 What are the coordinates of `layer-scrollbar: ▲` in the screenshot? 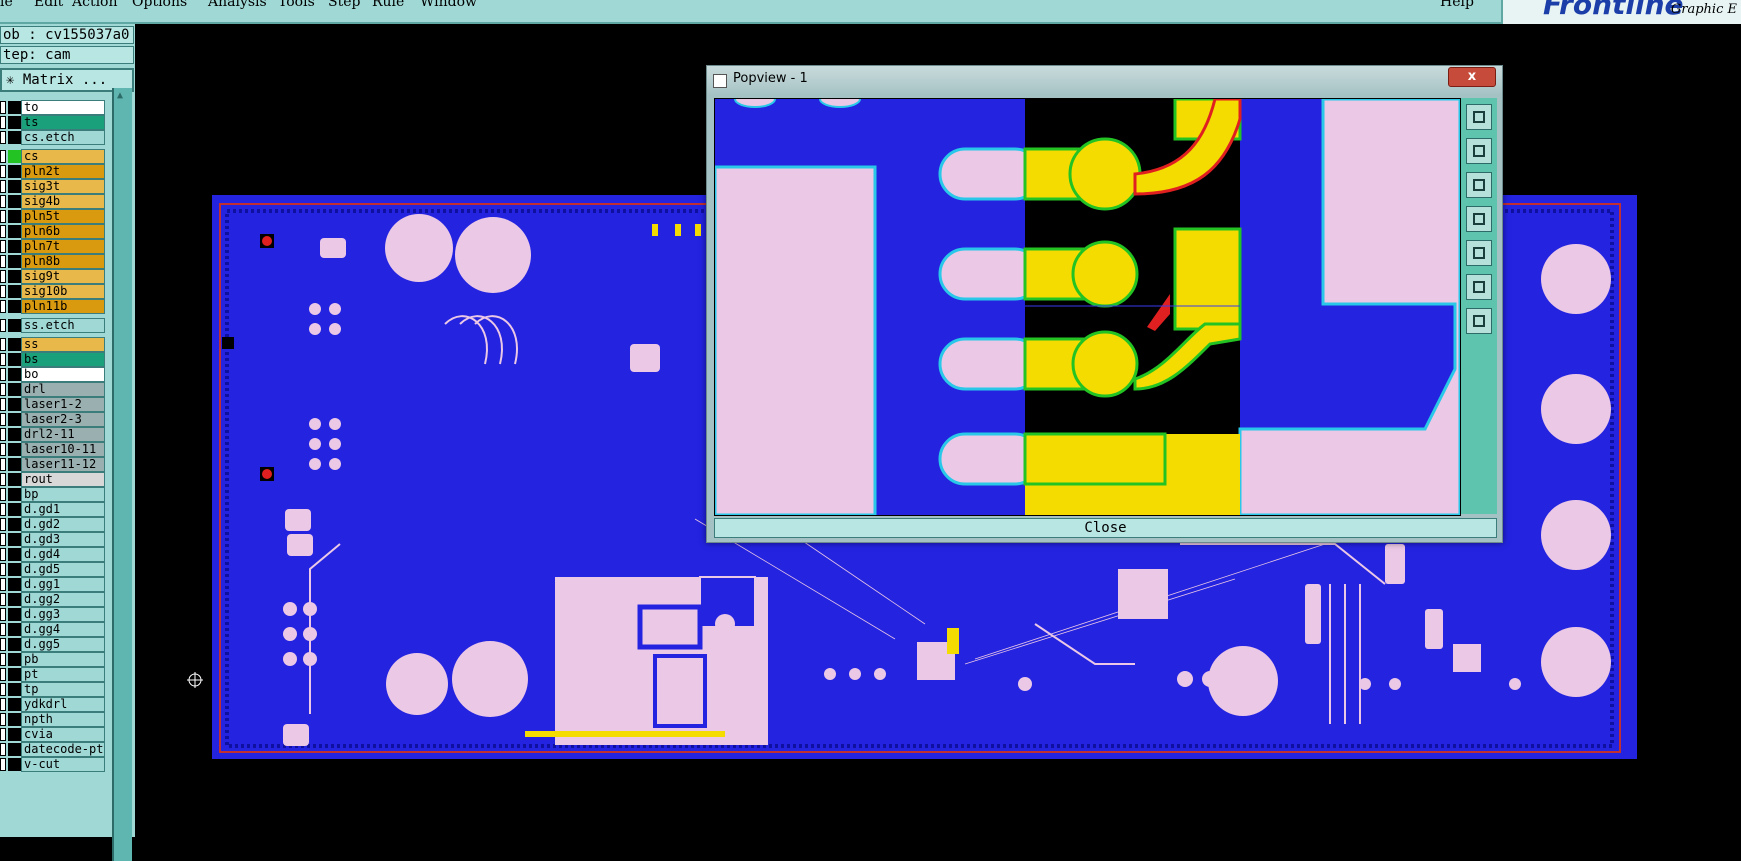 It's located at (122, 474).